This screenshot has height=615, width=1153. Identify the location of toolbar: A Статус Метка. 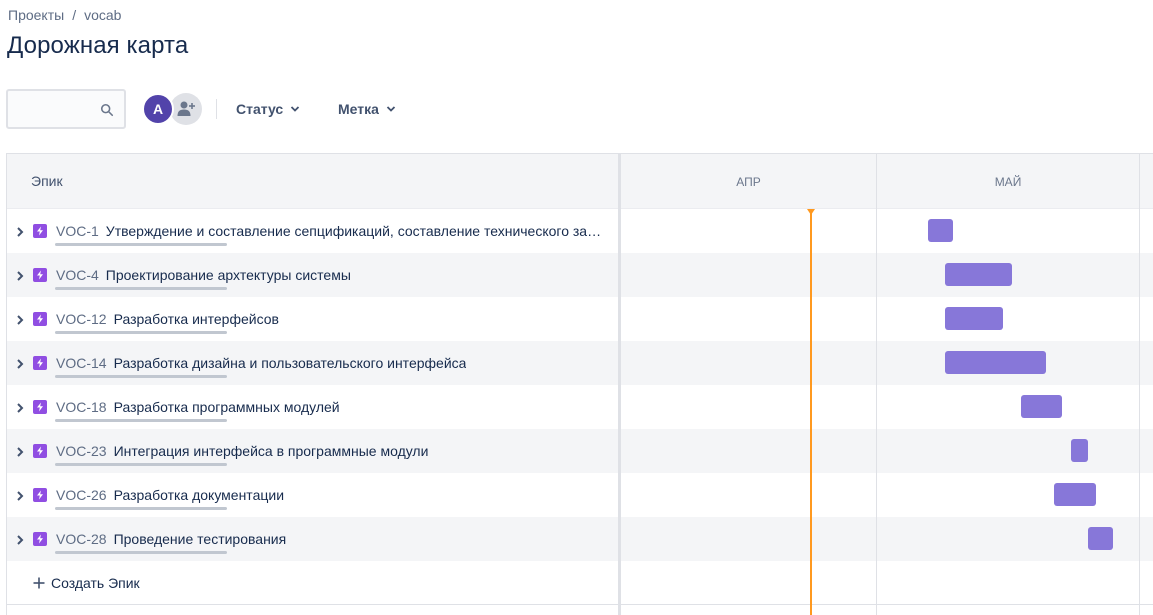
(306, 109).